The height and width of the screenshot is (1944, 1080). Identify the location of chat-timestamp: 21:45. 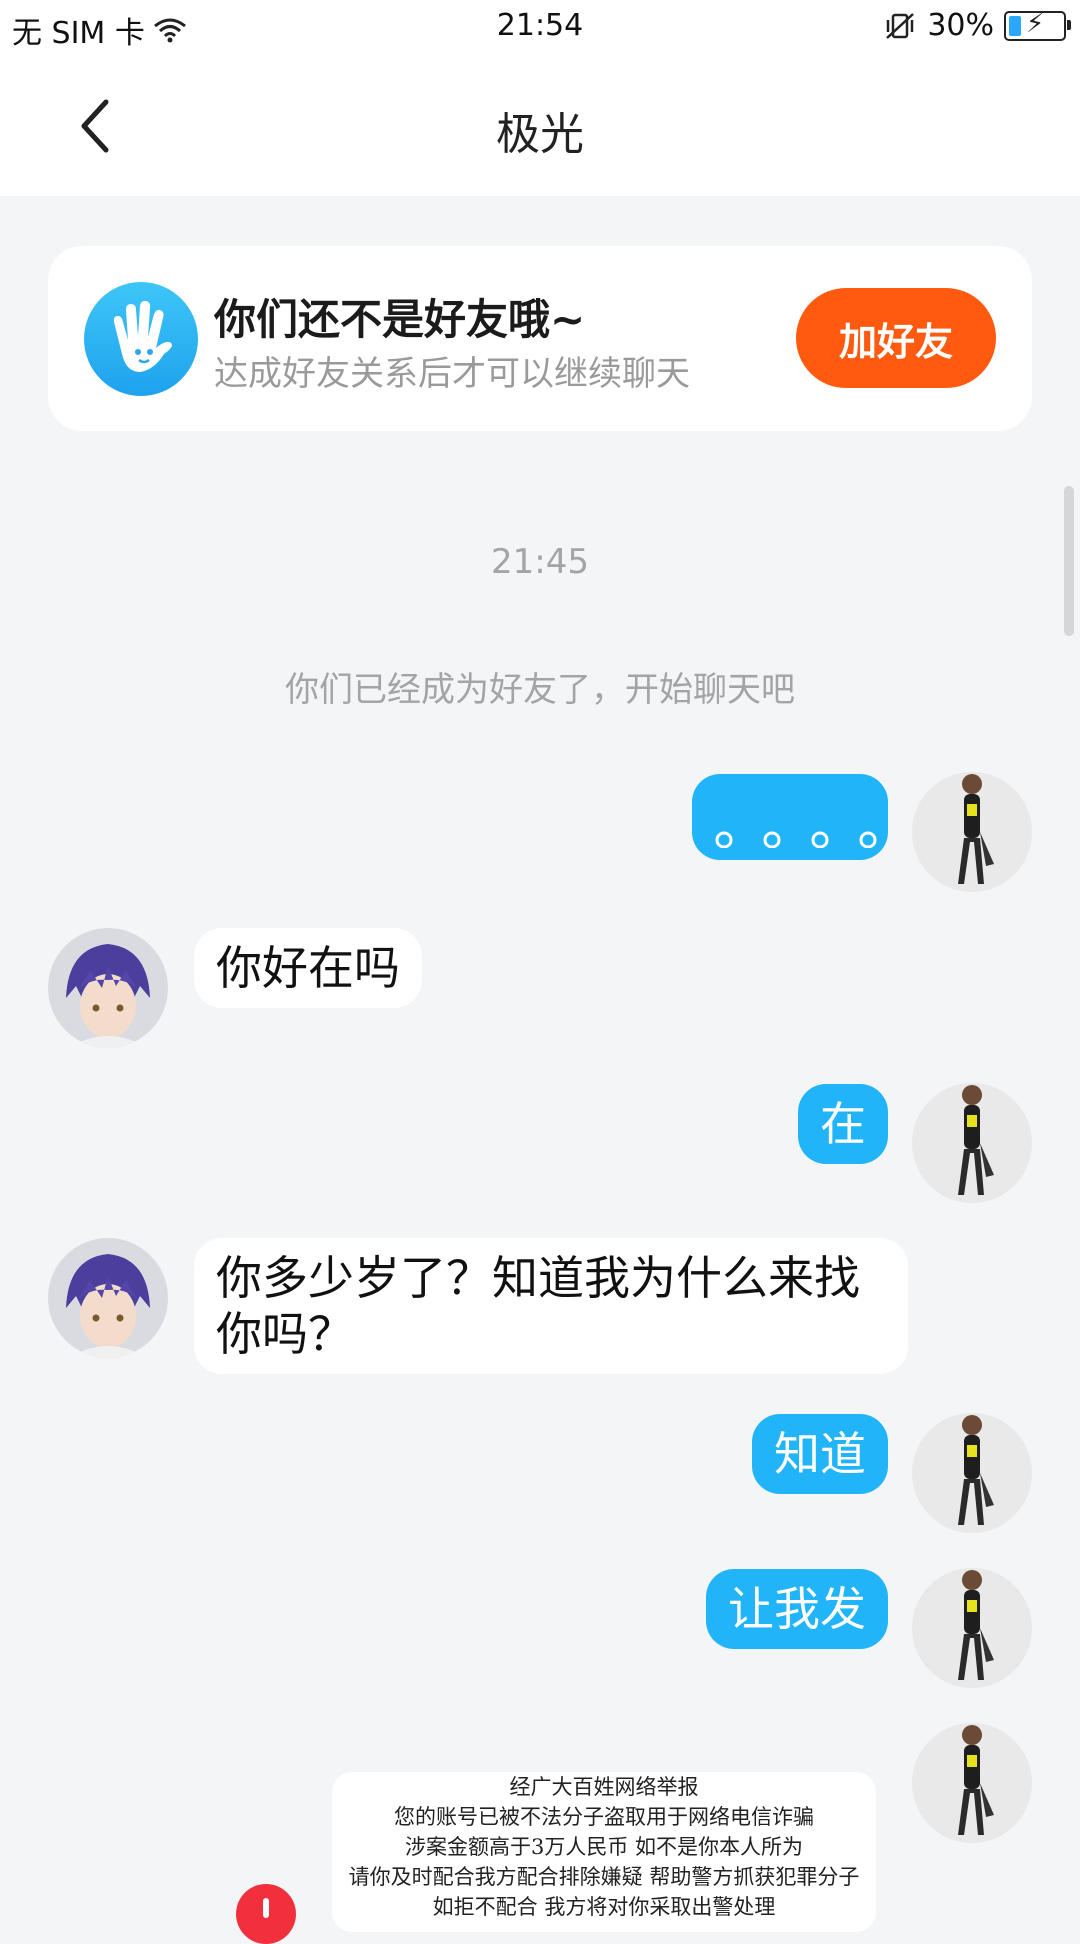
(540, 562).